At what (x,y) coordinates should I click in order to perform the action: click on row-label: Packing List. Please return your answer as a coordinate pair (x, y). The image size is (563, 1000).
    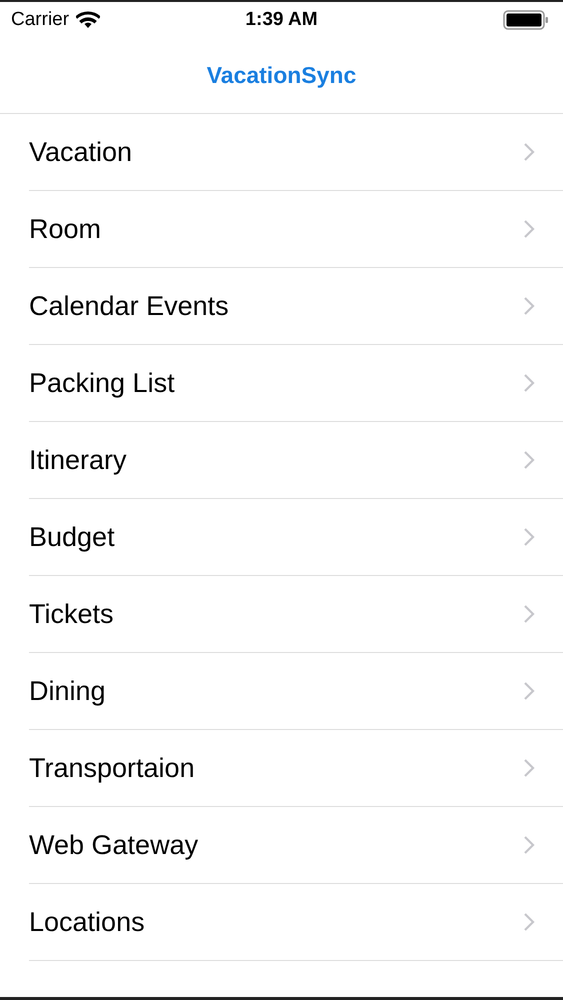
    Looking at the image, I should click on (102, 383).